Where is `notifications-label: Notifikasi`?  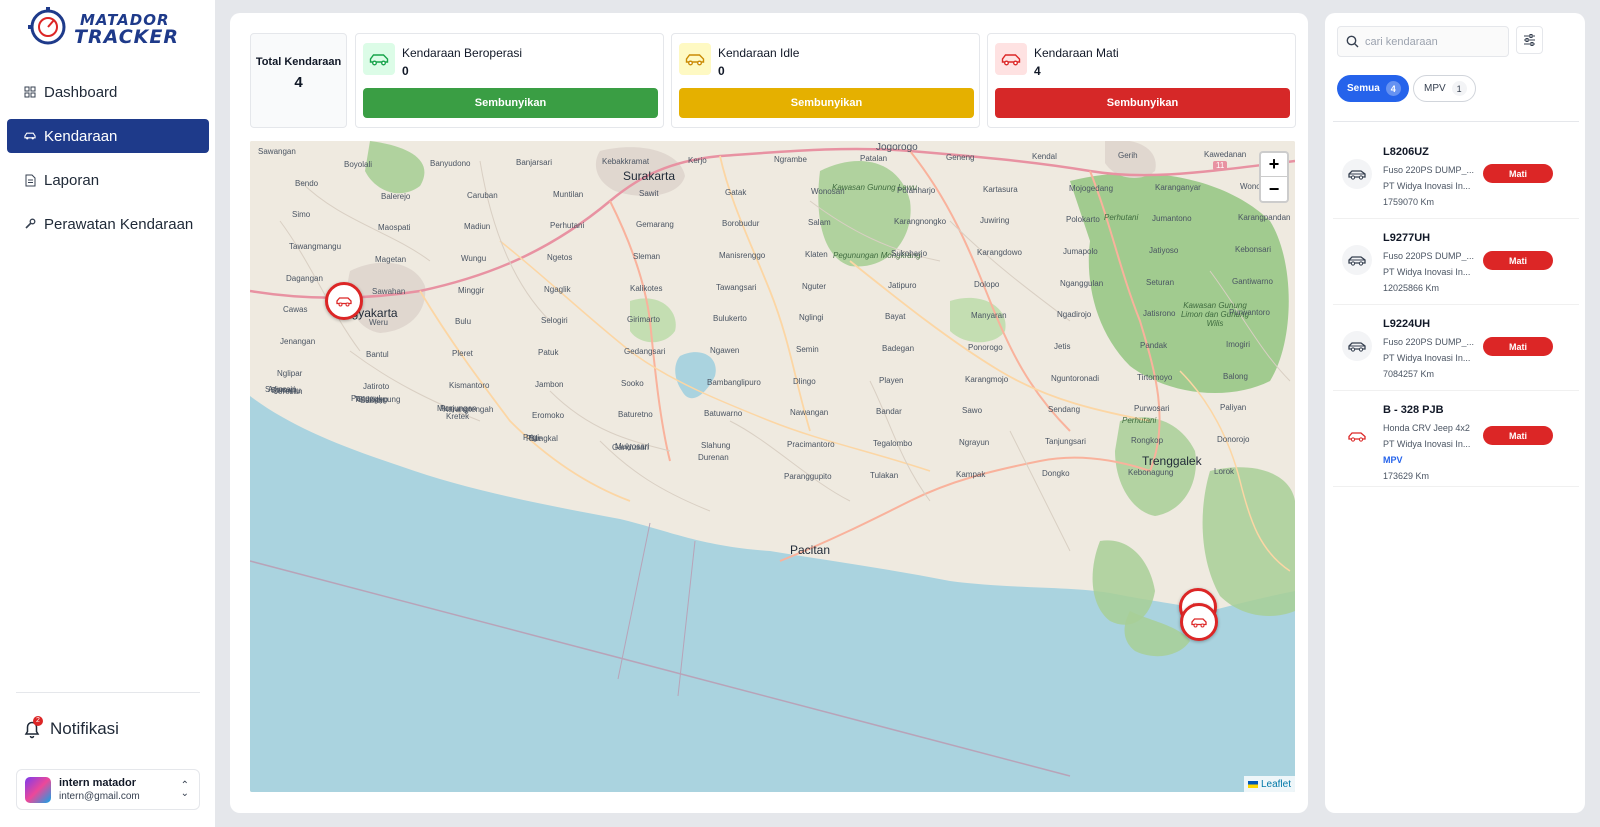 notifications-label: Notifikasi is located at coordinates (84, 728).